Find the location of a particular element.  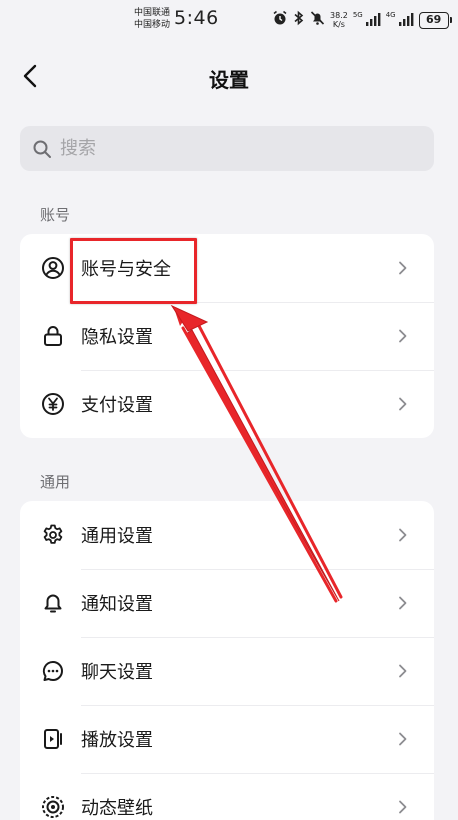

network-speed: 38.2 K/s is located at coordinates (339, 20).